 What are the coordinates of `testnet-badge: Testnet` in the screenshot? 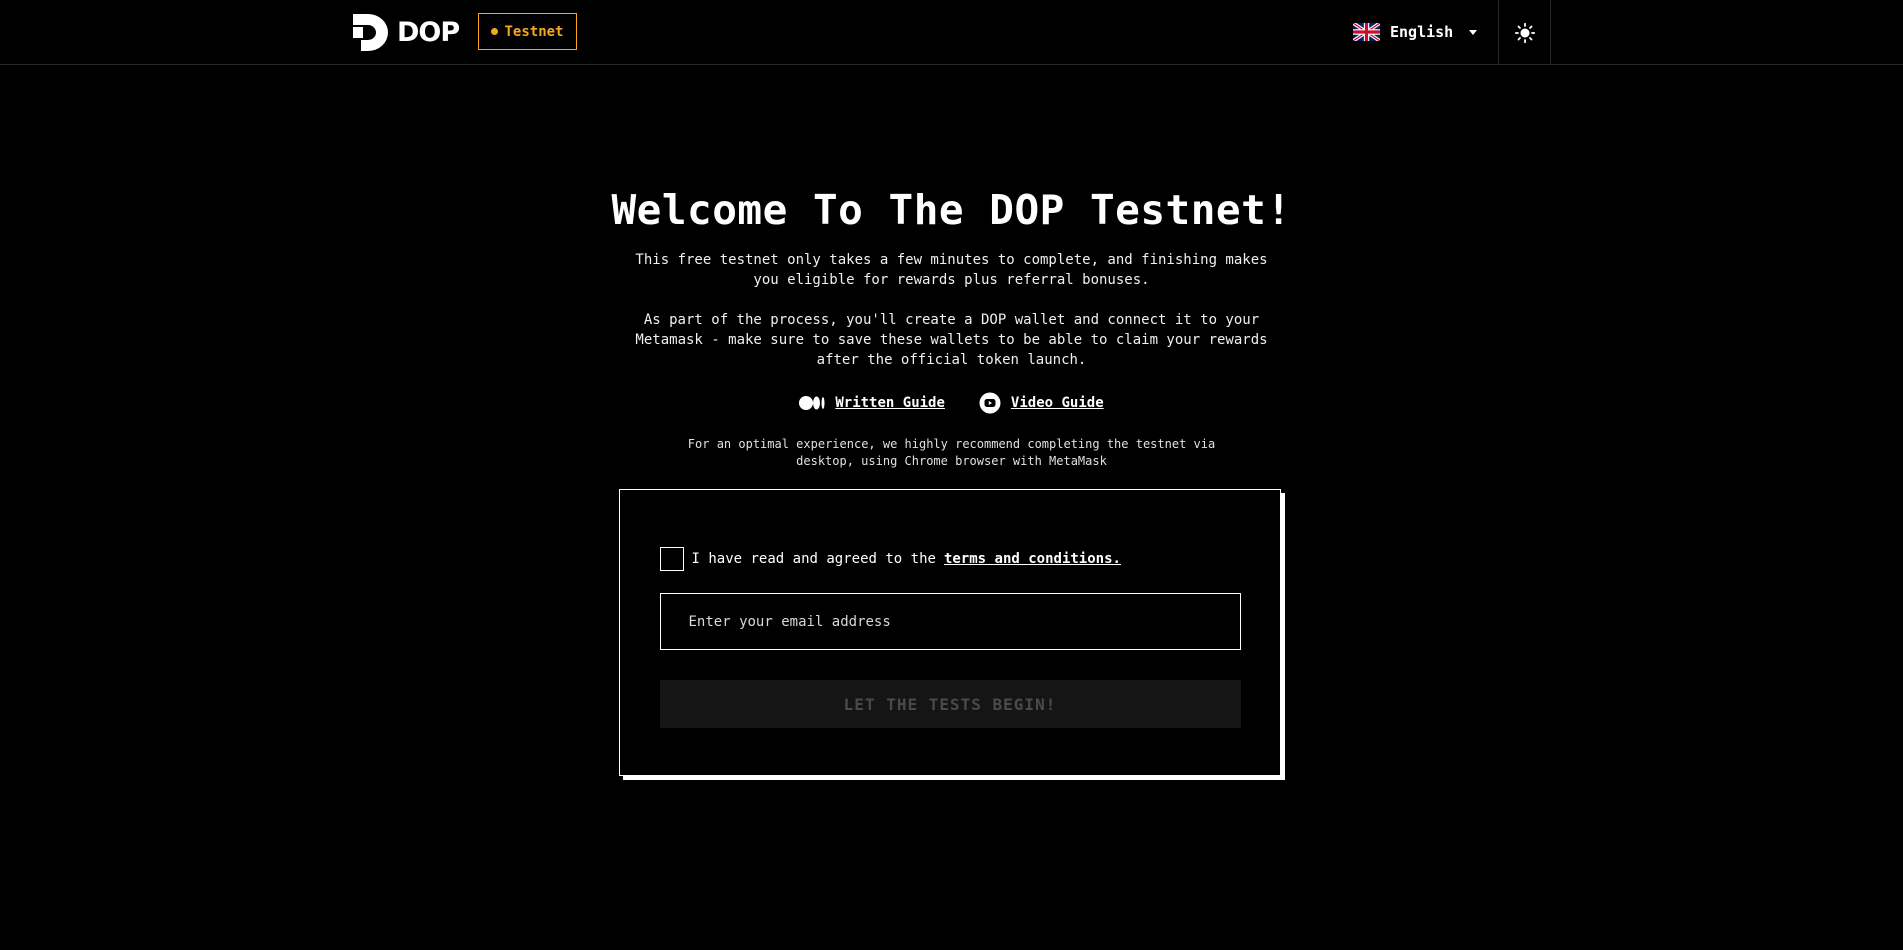 It's located at (527, 31).